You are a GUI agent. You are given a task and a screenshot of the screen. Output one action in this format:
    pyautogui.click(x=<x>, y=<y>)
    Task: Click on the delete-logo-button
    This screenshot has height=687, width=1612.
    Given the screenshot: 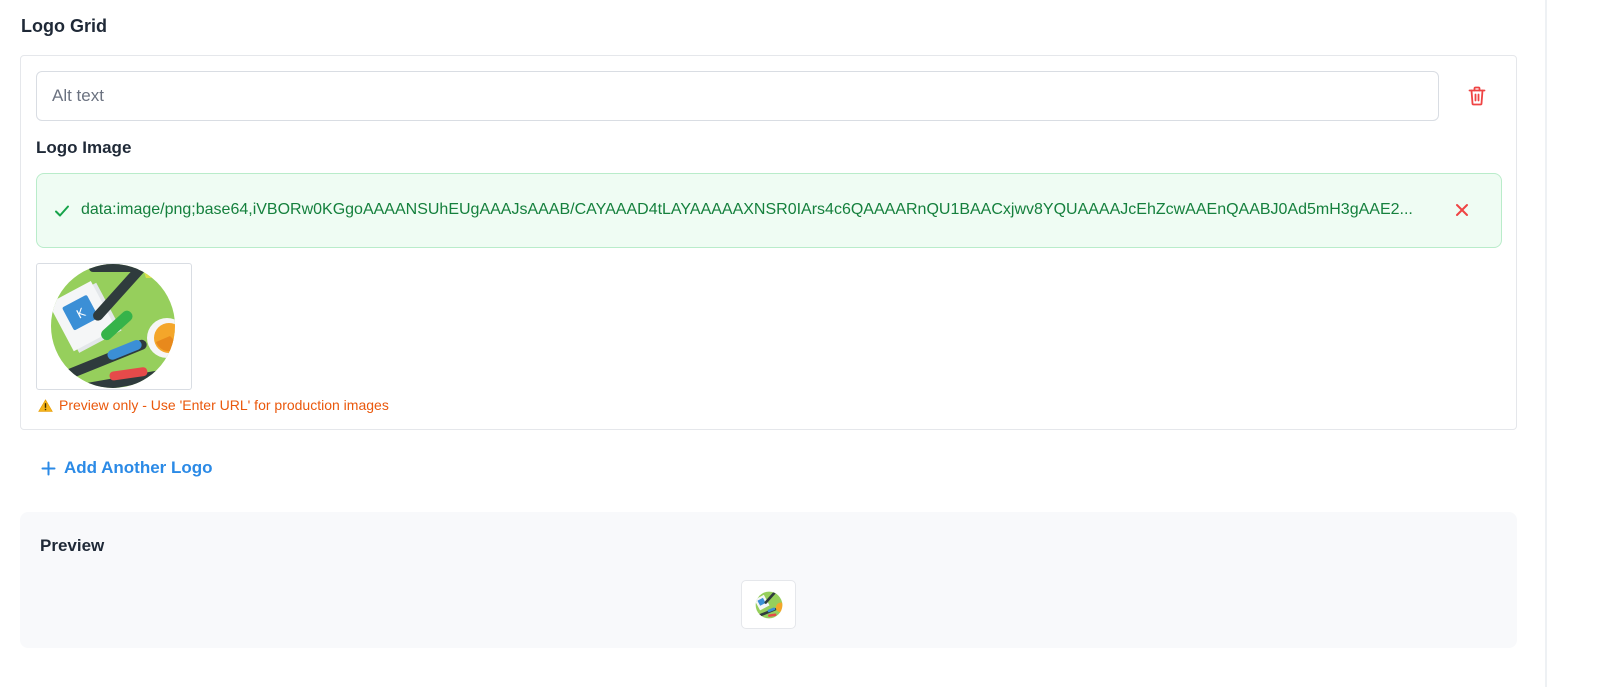 What is the action you would take?
    pyautogui.click(x=1477, y=96)
    